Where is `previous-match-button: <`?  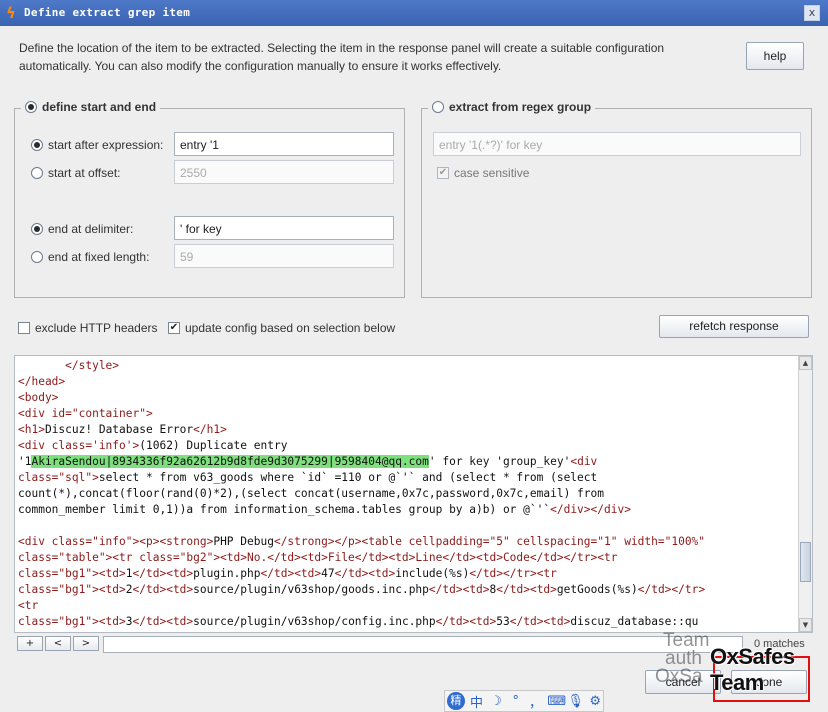
previous-match-button: < is located at coordinates (58, 643).